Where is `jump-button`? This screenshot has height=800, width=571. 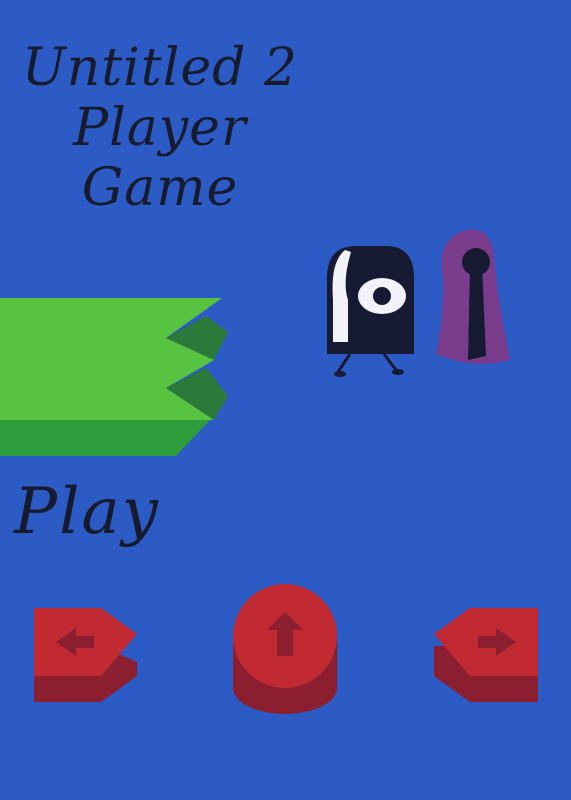 jump-button is located at coordinates (285, 650).